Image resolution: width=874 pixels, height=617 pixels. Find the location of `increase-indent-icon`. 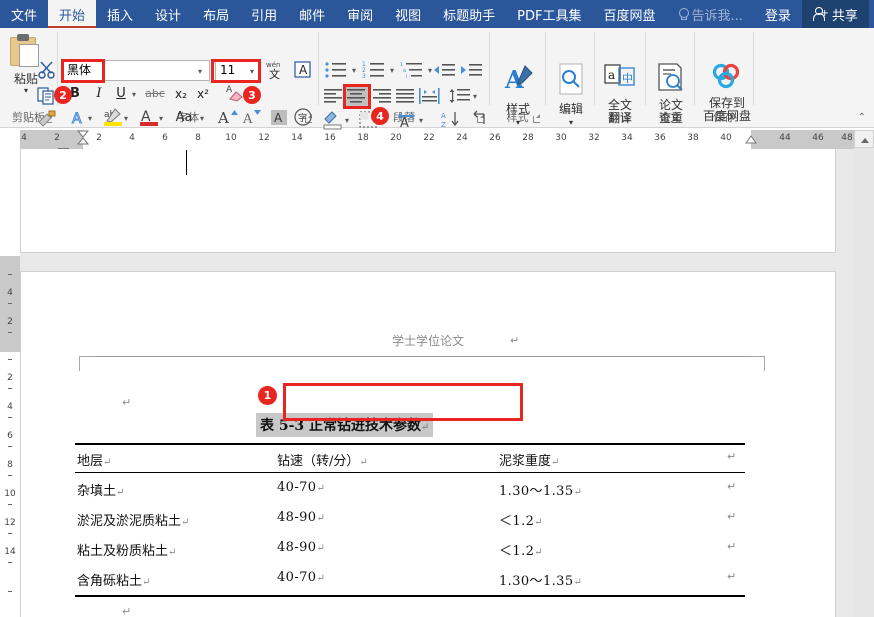

increase-indent-icon is located at coordinates (471, 71).